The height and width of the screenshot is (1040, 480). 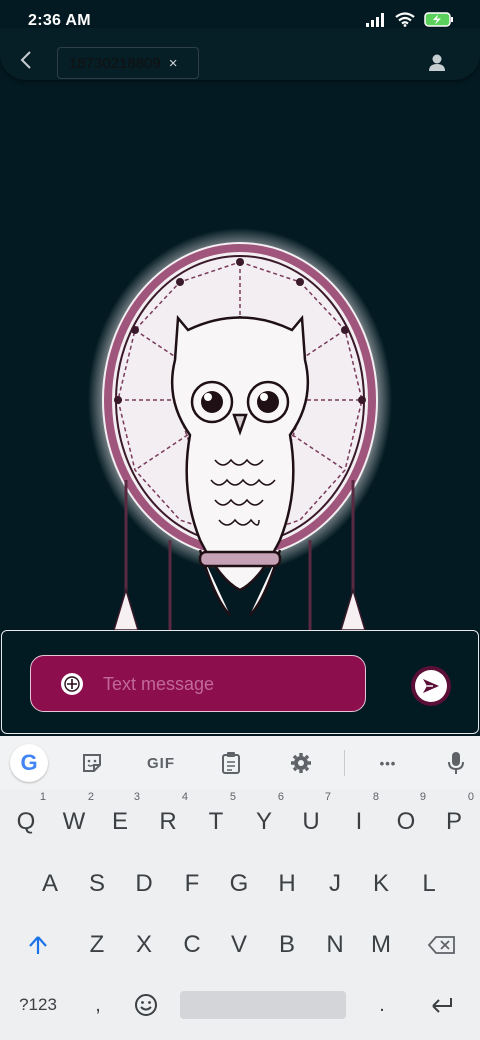 I want to click on key-z: Z, so click(x=97, y=945).